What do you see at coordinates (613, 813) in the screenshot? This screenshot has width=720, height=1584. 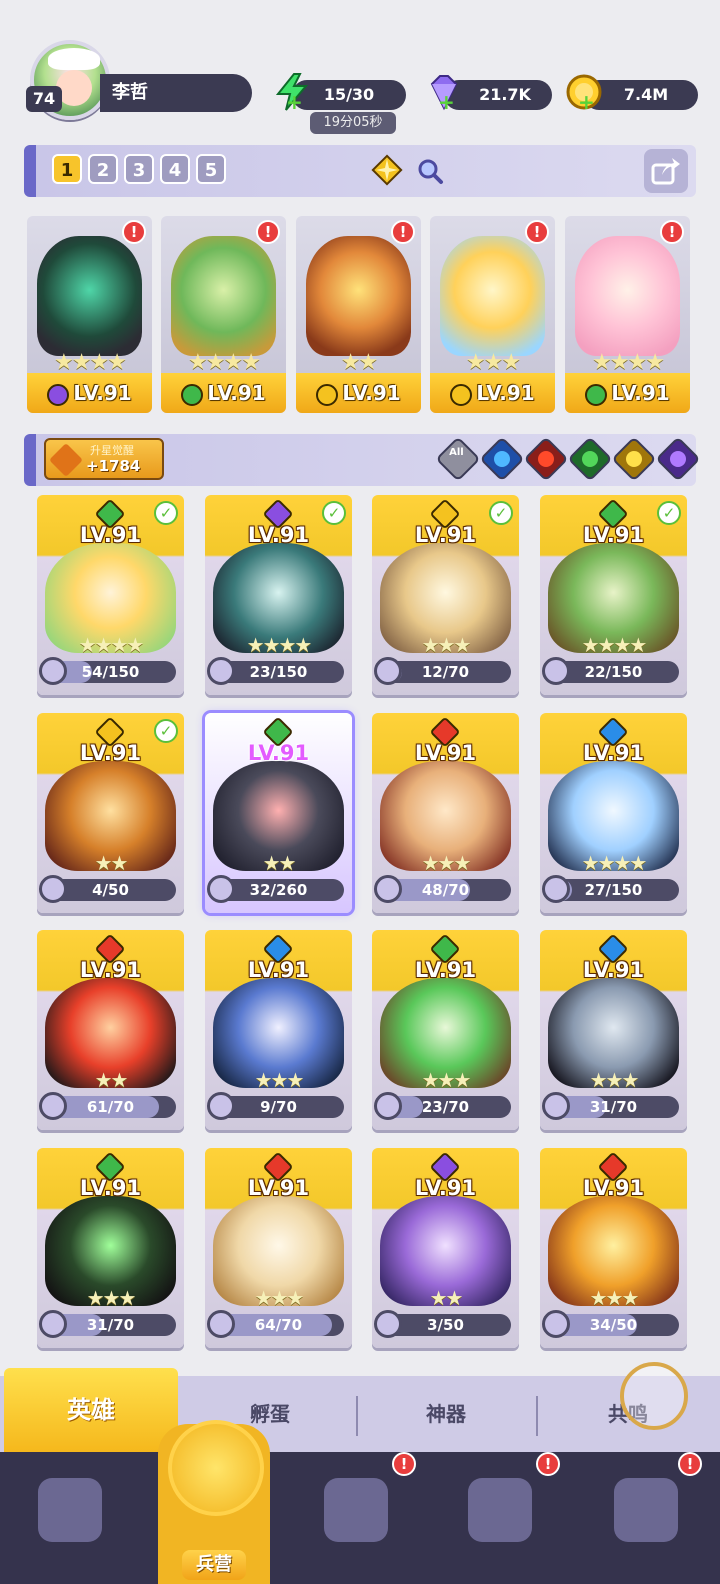 I see `hero-card: LV.91 ★★★★ 27/150` at bounding box center [613, 813].